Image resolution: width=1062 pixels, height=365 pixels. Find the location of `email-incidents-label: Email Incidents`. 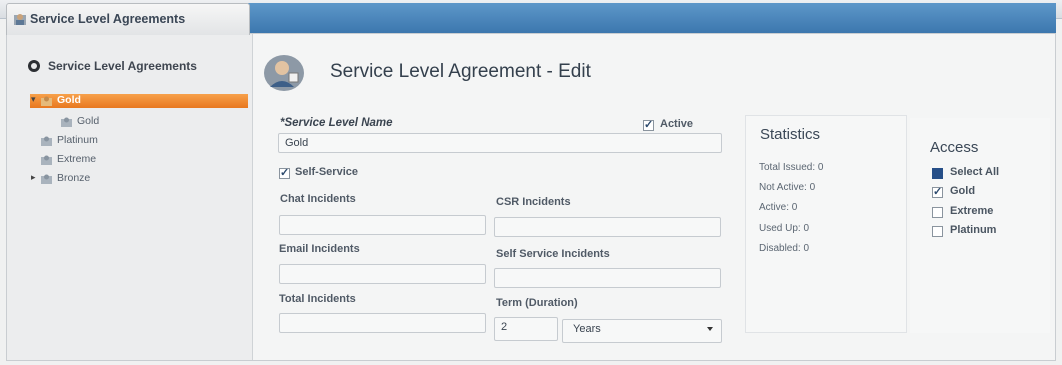

email-incidents-label: Email Incidents is located at coordinates (319, 249).